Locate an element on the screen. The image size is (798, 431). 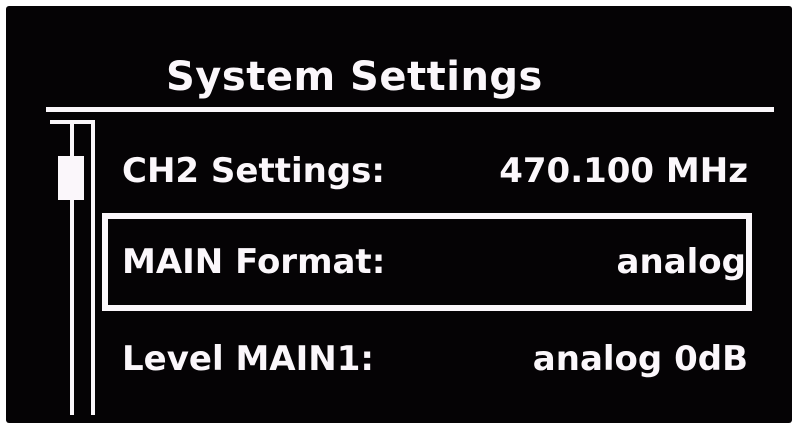
menu-item-level-main1: Level MAIN1: analog 0dB is located at coordinates (427, 359).